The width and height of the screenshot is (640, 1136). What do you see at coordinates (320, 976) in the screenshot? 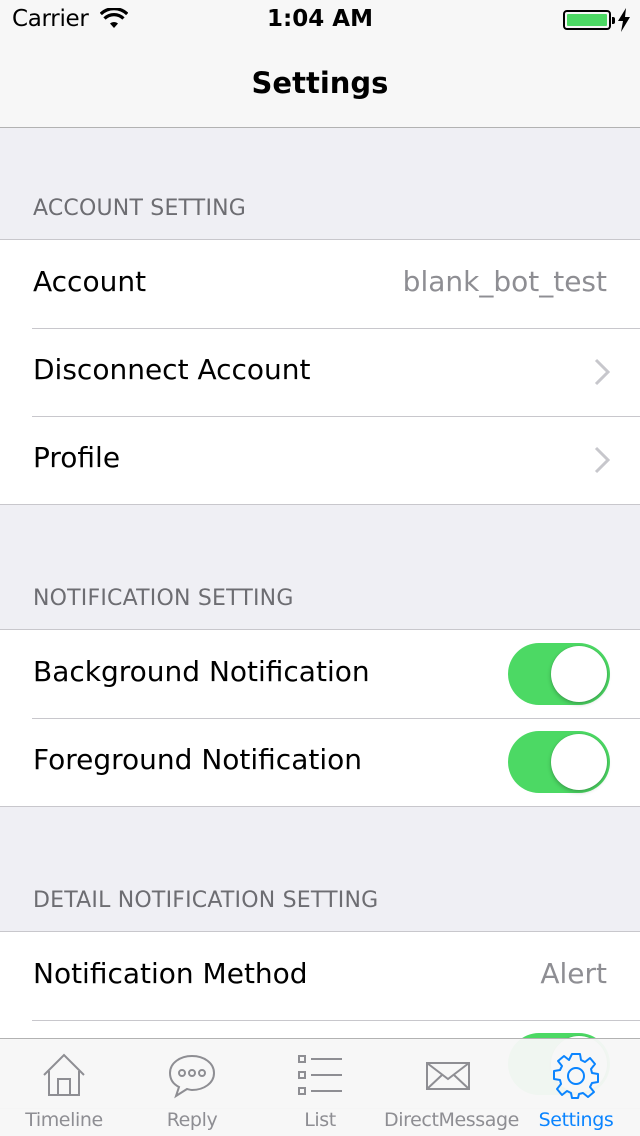
I see `notification-method-row: Notification Method Alert` at bounding box center [320, 976].